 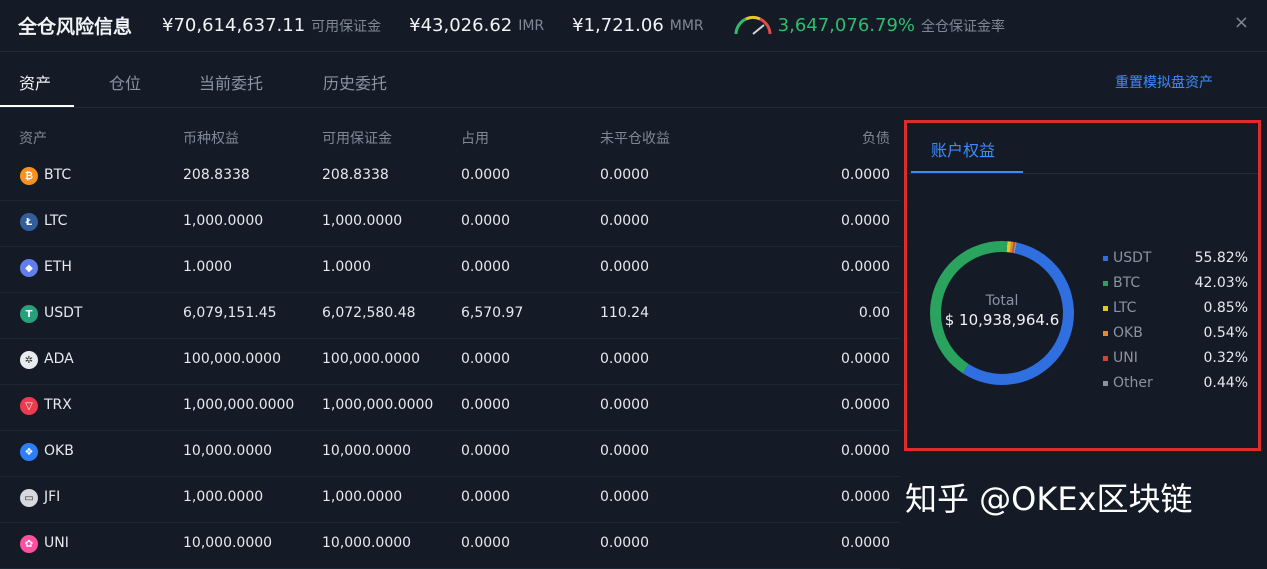 I want to click on unrealized-pnl-cell: 110.24, so click(x=624, y=313).